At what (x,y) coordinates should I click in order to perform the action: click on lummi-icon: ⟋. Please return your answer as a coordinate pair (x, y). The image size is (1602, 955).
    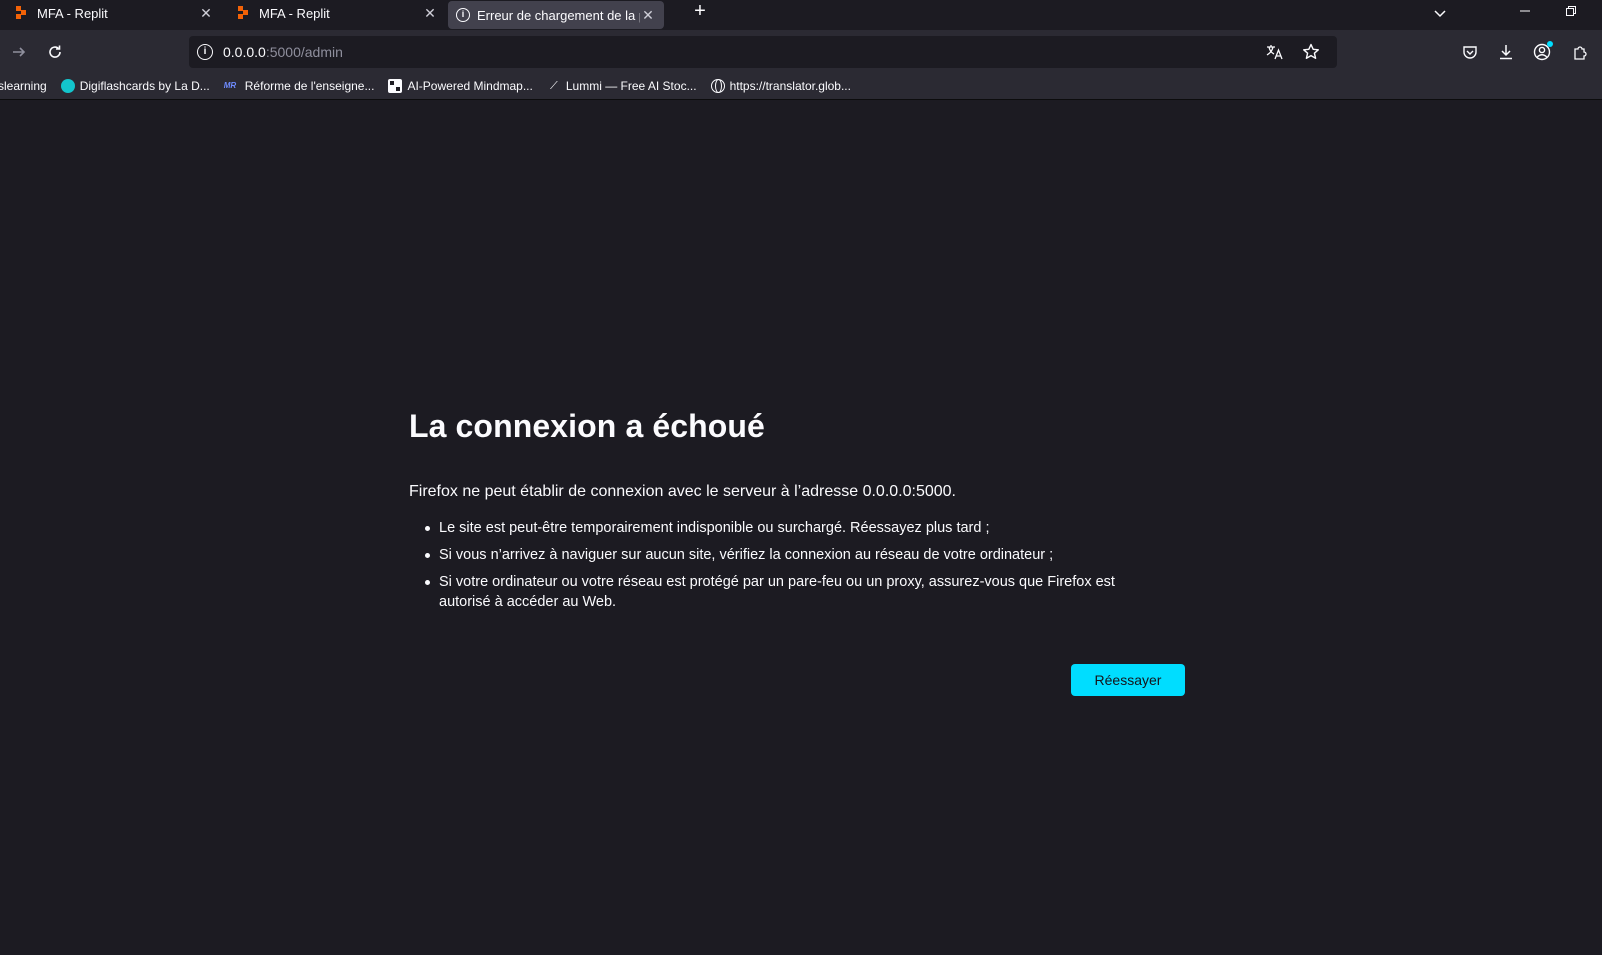
    Looking at the image, I should click on (553, 85).